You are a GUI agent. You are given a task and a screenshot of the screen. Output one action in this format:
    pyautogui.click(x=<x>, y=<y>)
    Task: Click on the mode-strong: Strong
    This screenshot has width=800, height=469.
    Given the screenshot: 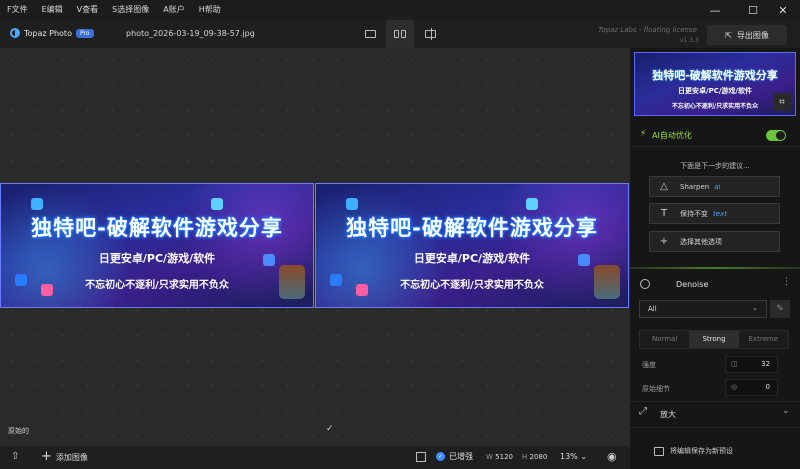 What is the action you would take?
    pyautogui.click(x=714, y=339)
    